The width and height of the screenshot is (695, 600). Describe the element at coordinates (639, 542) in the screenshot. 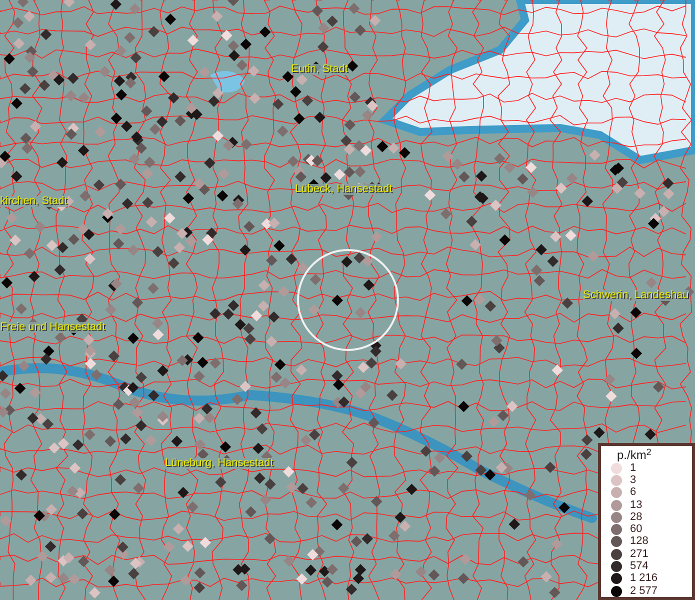

I see `legend-label: 128` at that location.